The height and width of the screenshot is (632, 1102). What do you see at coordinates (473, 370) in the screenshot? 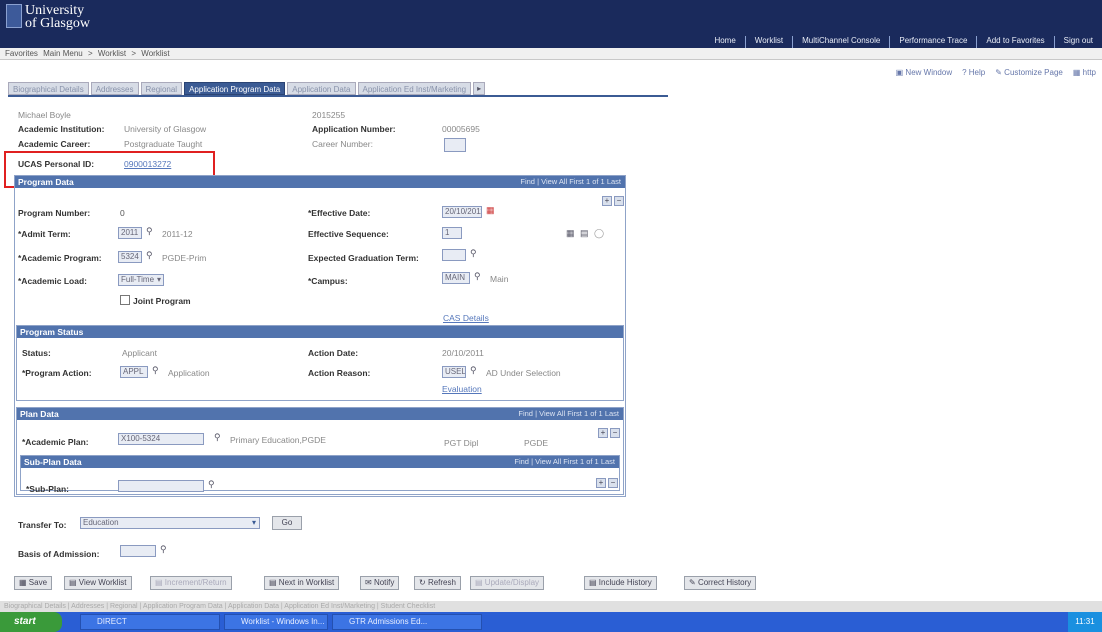
I see `action-reason-lookup-icon: ⚲` at bounding box center [473, 370].